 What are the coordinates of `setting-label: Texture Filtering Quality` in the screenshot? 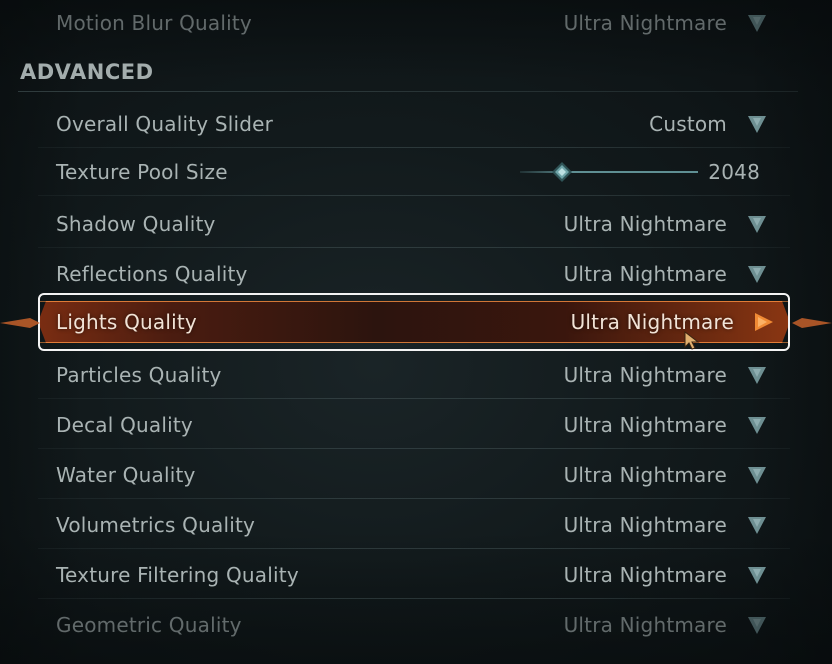 It's located at (177, 575).